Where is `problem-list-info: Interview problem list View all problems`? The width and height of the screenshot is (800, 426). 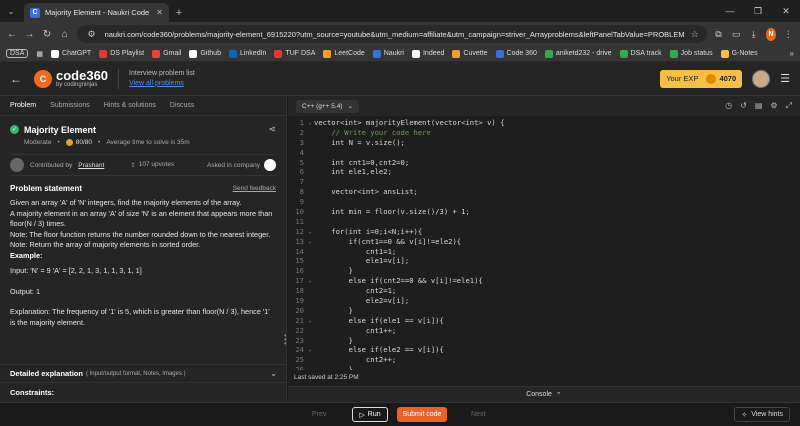
problem-list-info: Interview problem list View all problems is located at coordinates (162, 78).